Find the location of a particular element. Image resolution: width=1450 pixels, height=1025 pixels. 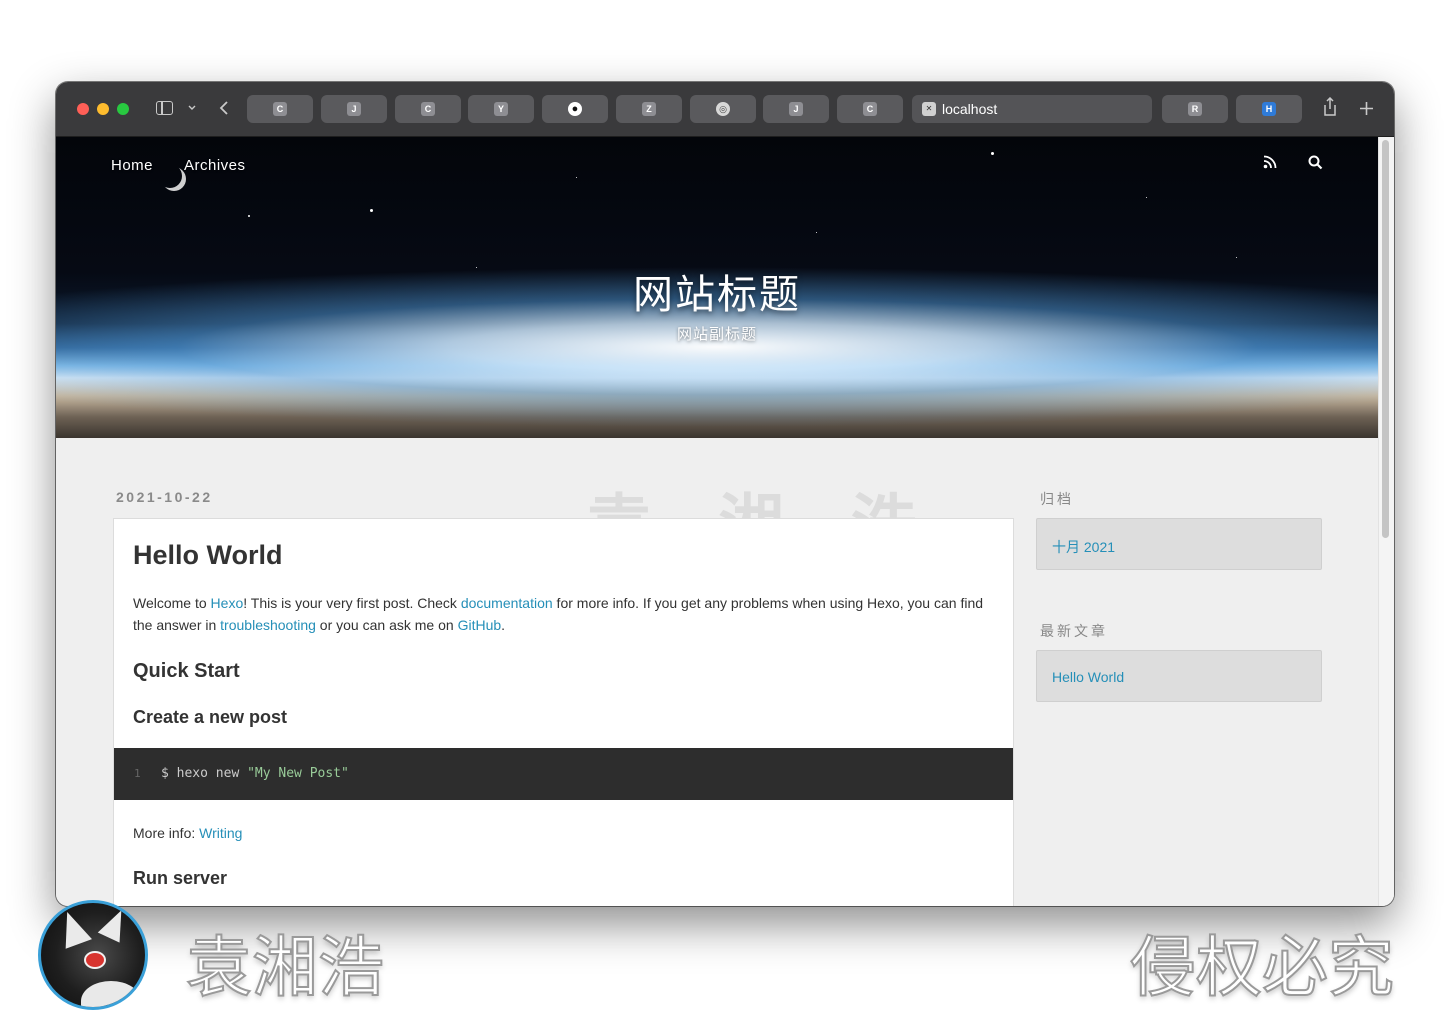

intro-text: ! This is your very first post. Check is located at coordinates (352, 603).